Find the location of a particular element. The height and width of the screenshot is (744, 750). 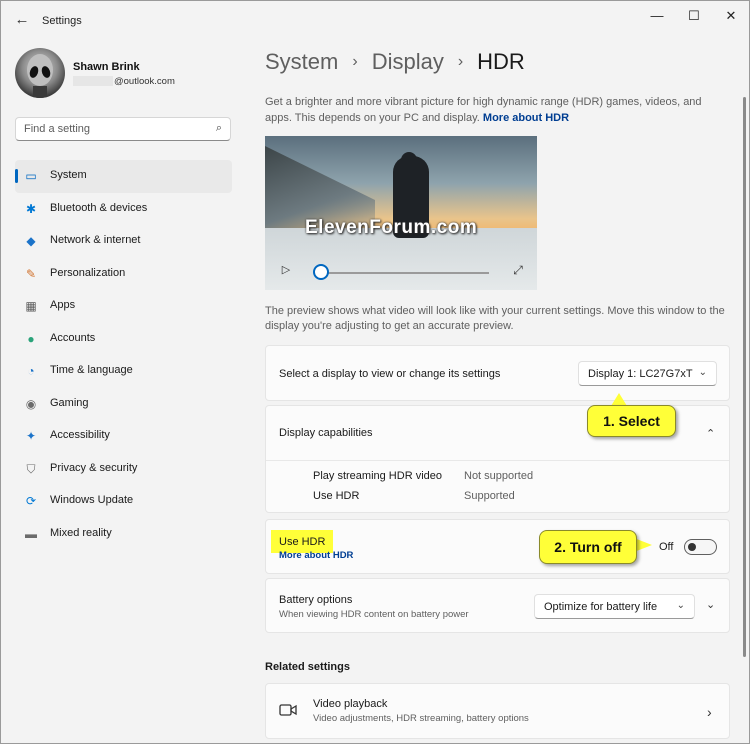

capability-value-streaming: Not supported is located at coordinates (499, 476).